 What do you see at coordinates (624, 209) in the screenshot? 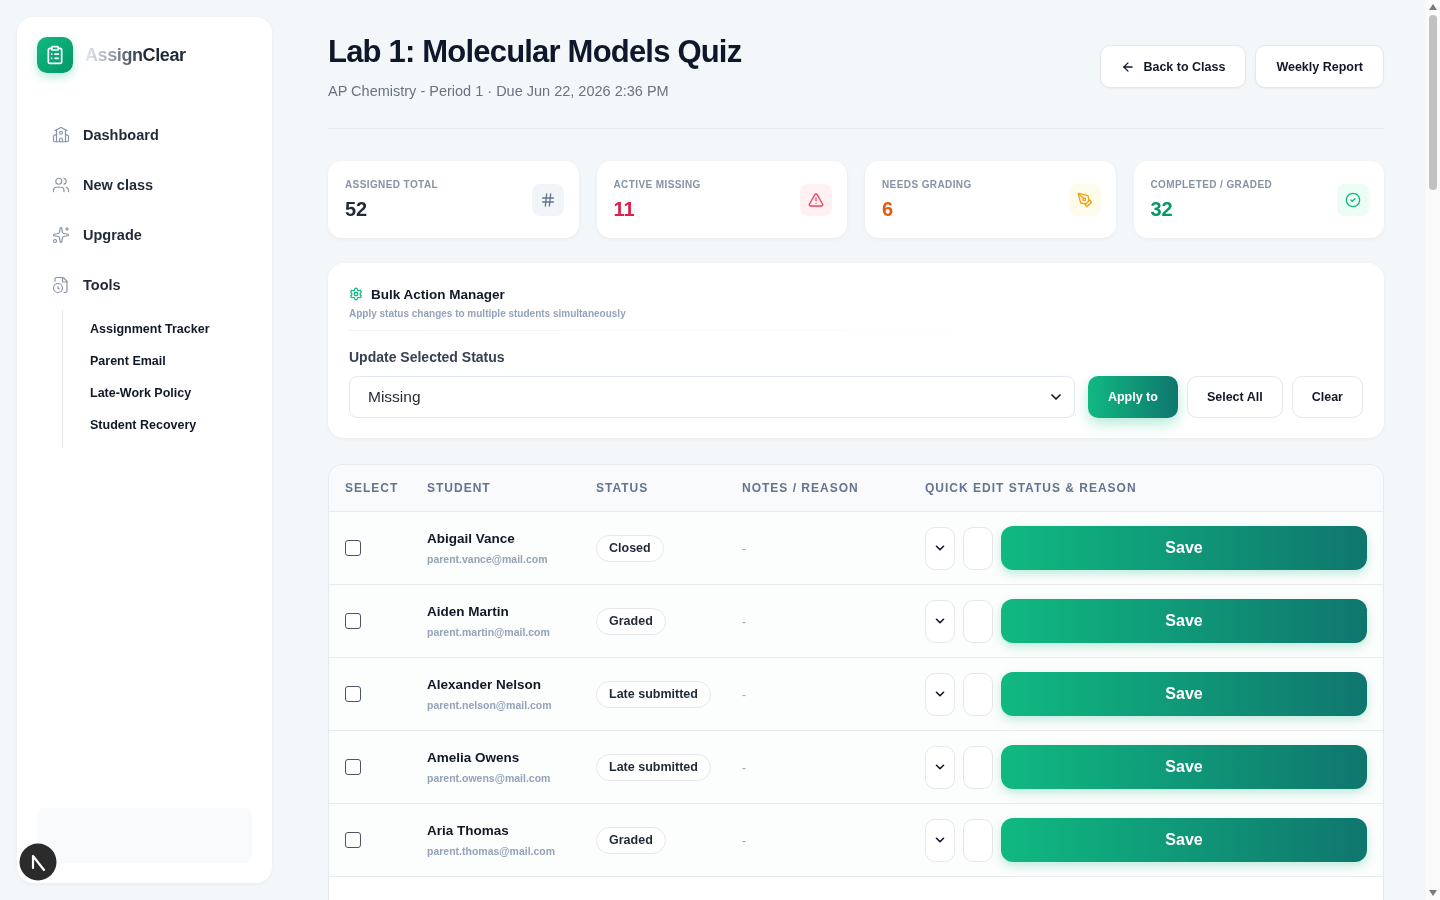
I see `stat-value: 11` at bounding box center [624, 209].